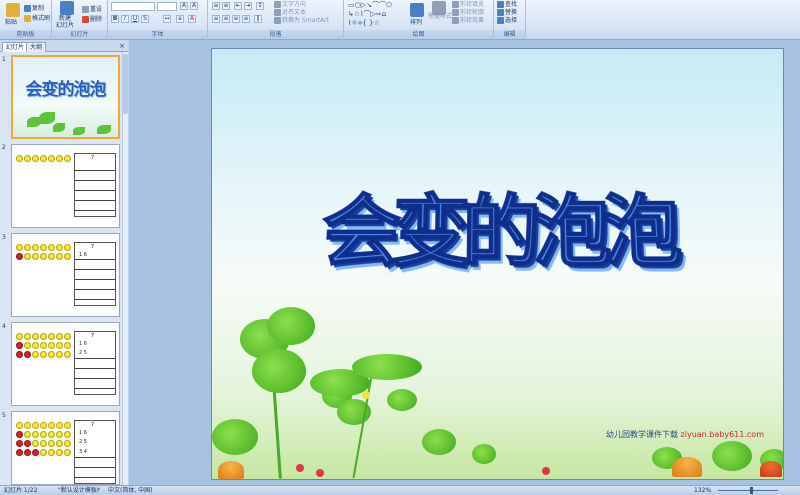 The height and width of the screenshot is (495, 800). Describe the element at coordinates (216, 6) in the screenshot. I see `bullets-button: ≡` at that location.